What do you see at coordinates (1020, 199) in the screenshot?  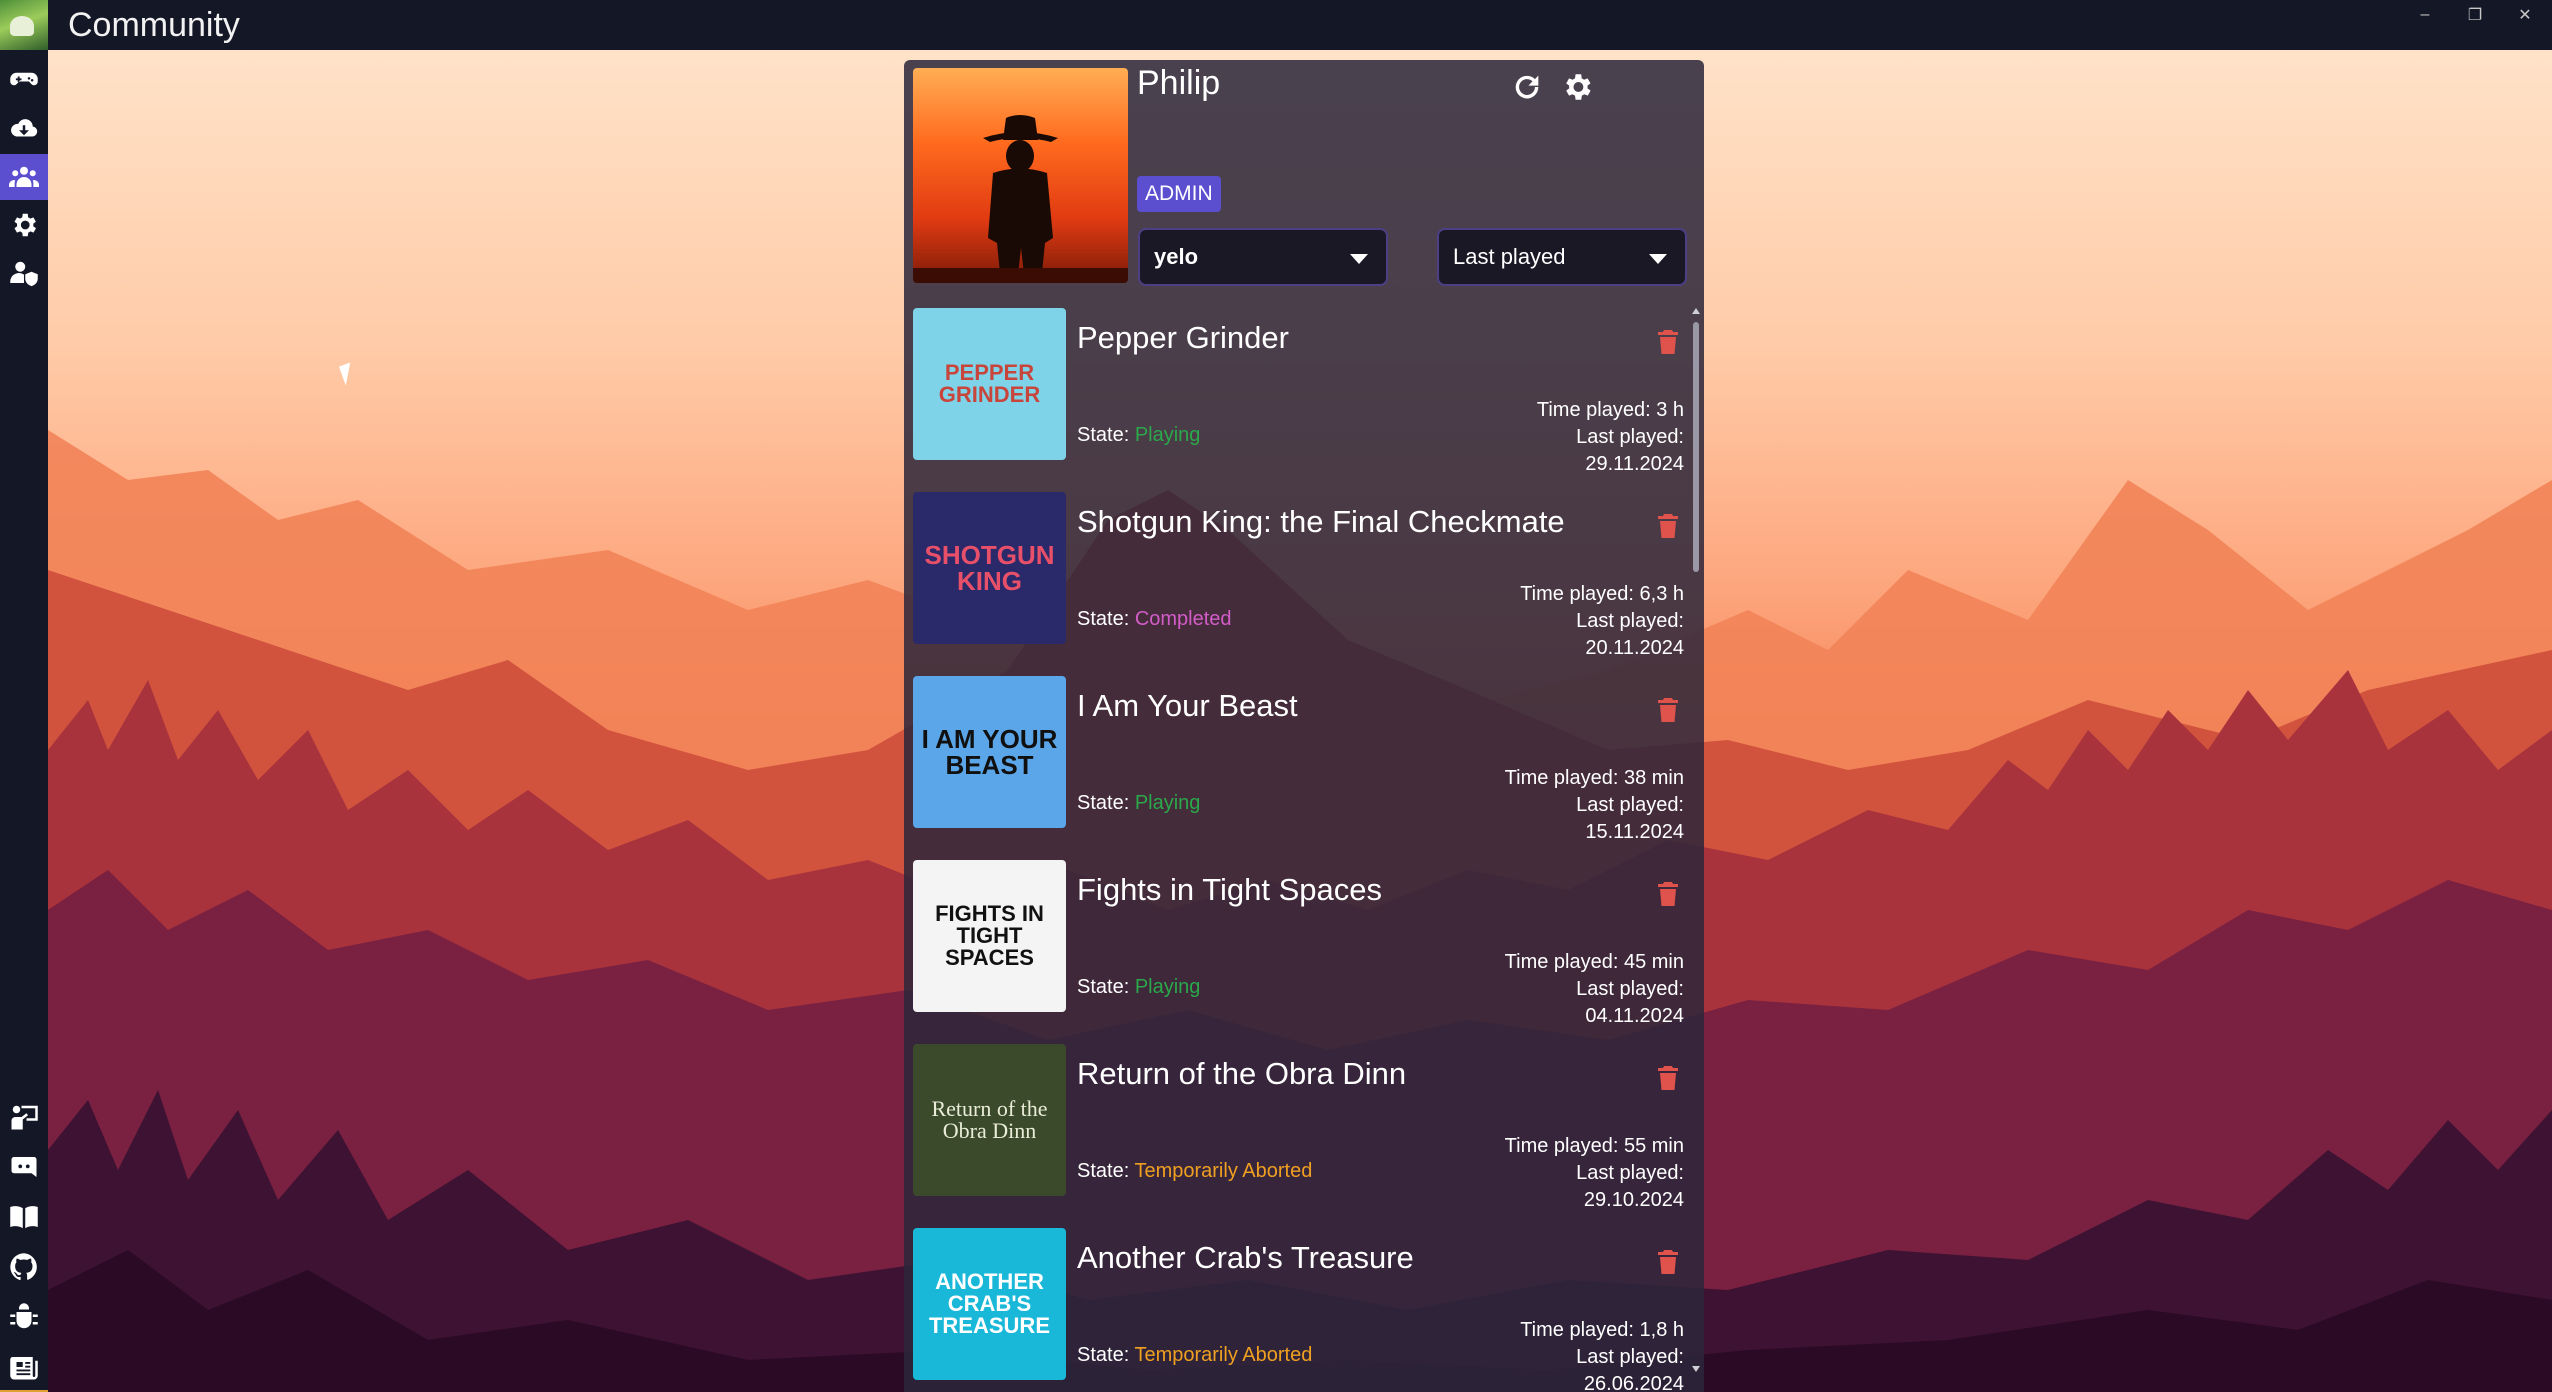 I see `cowboy-silhouette` at bounding box center [1020, 199].